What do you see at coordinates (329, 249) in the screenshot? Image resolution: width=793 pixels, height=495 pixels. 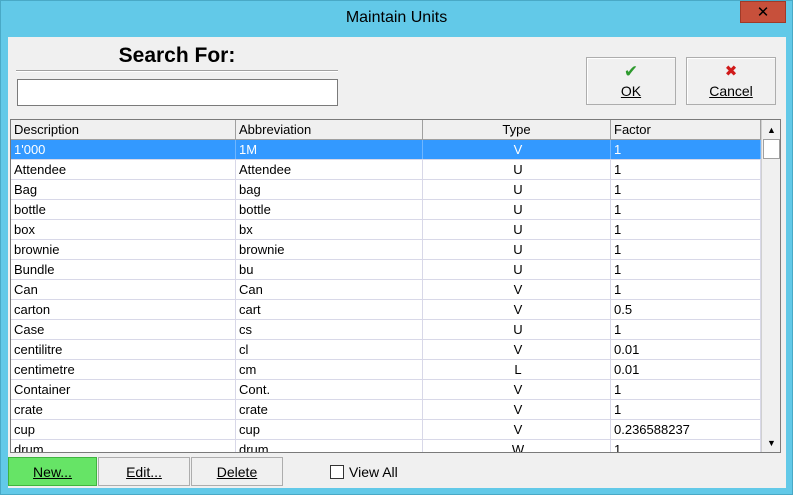 I see `cell-abbreviation: brownie` at bounding box center [329, 249].